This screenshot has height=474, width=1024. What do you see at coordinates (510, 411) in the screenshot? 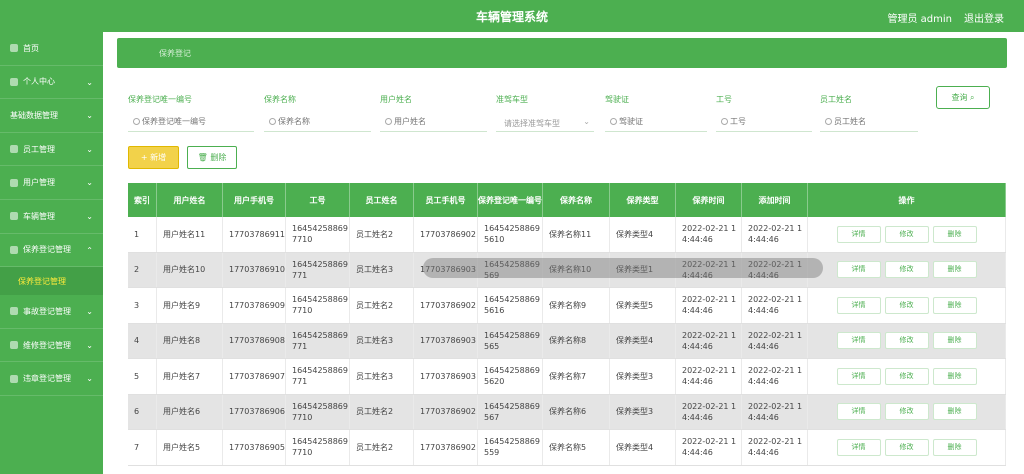
I see `cell-code: 16454258869567` at bounding box center [510, 411].